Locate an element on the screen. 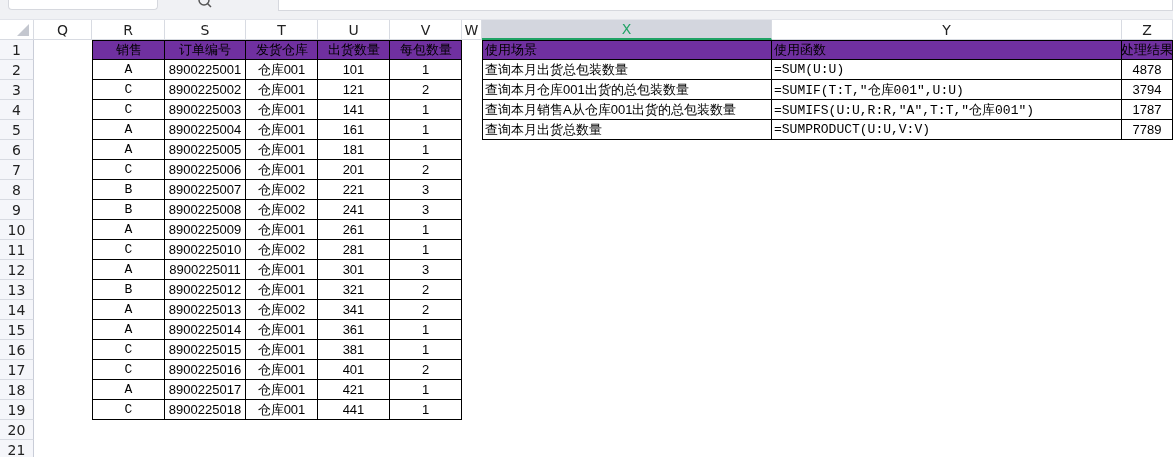 This screenshot has height=457, width=1173. table-cell: 8900225014 is located at coordinates (205, 330).